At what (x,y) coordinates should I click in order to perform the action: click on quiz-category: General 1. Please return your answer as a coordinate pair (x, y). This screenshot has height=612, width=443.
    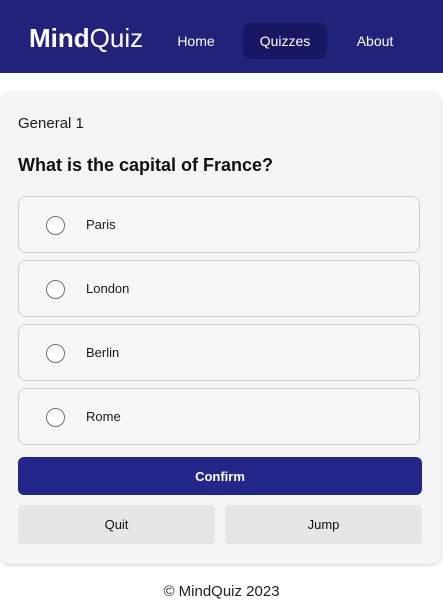
    Looking at the image, I should click on (51, 123).